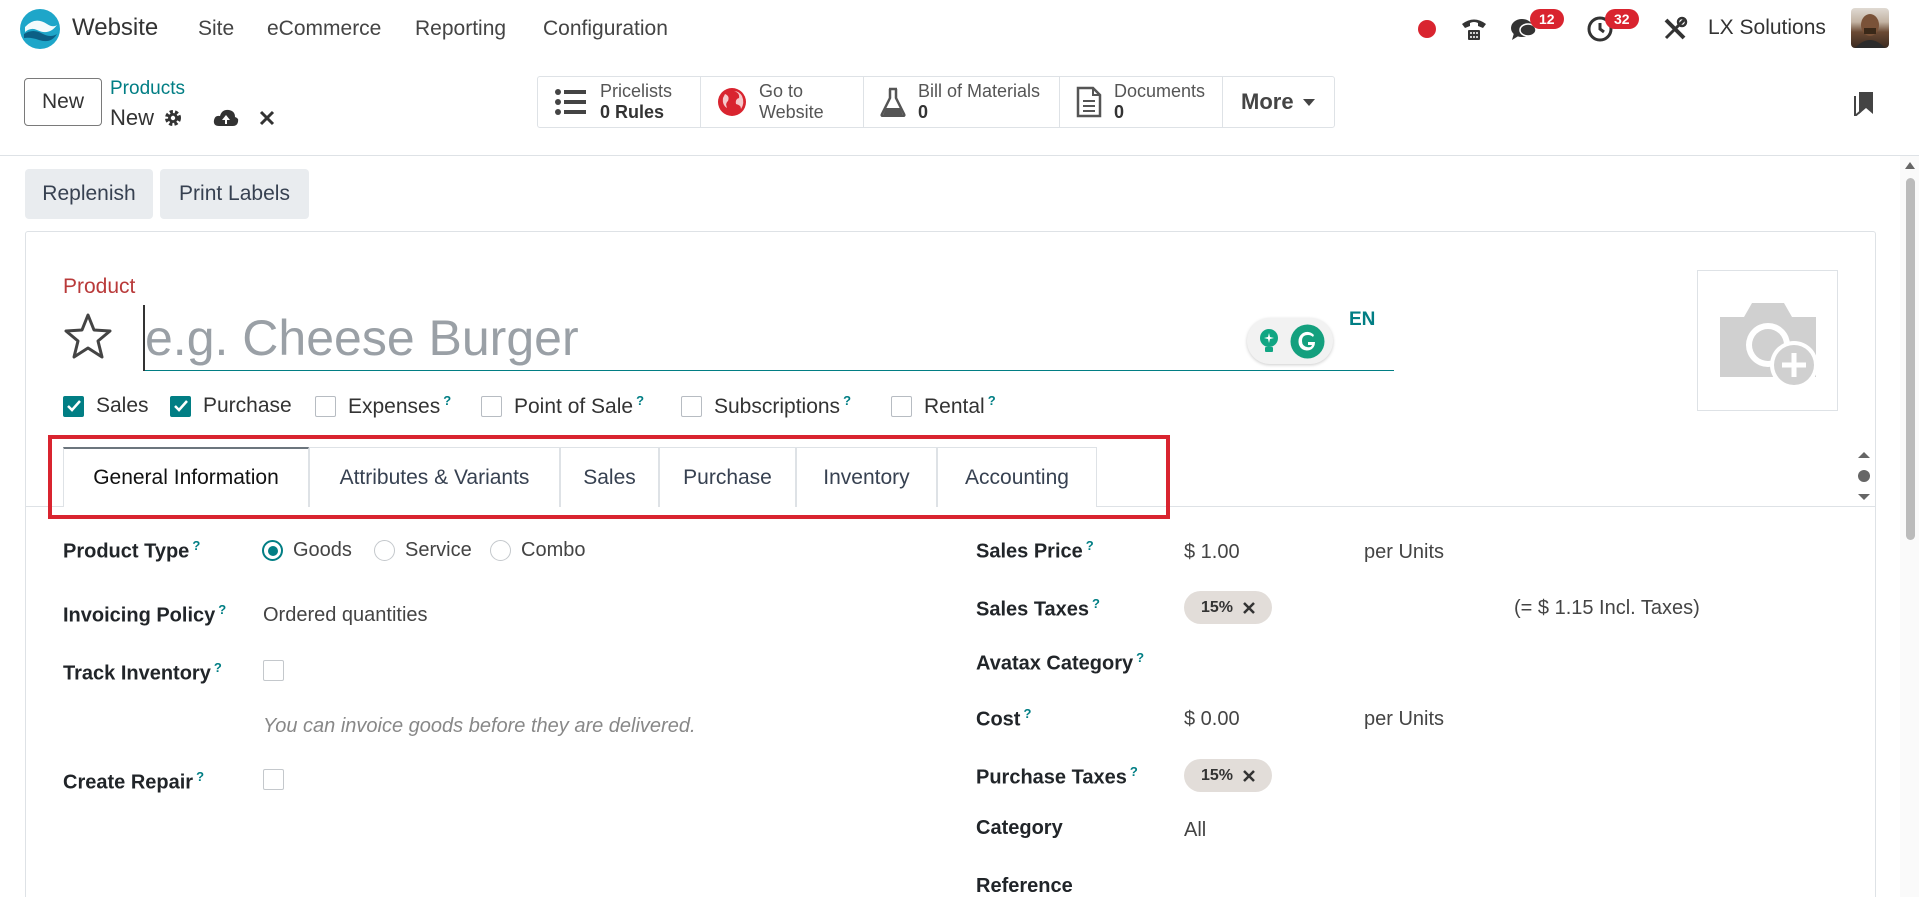  Describe the element at coordinates (1307, 341) in the screenshot. I see `grammarly-icon` at that location.